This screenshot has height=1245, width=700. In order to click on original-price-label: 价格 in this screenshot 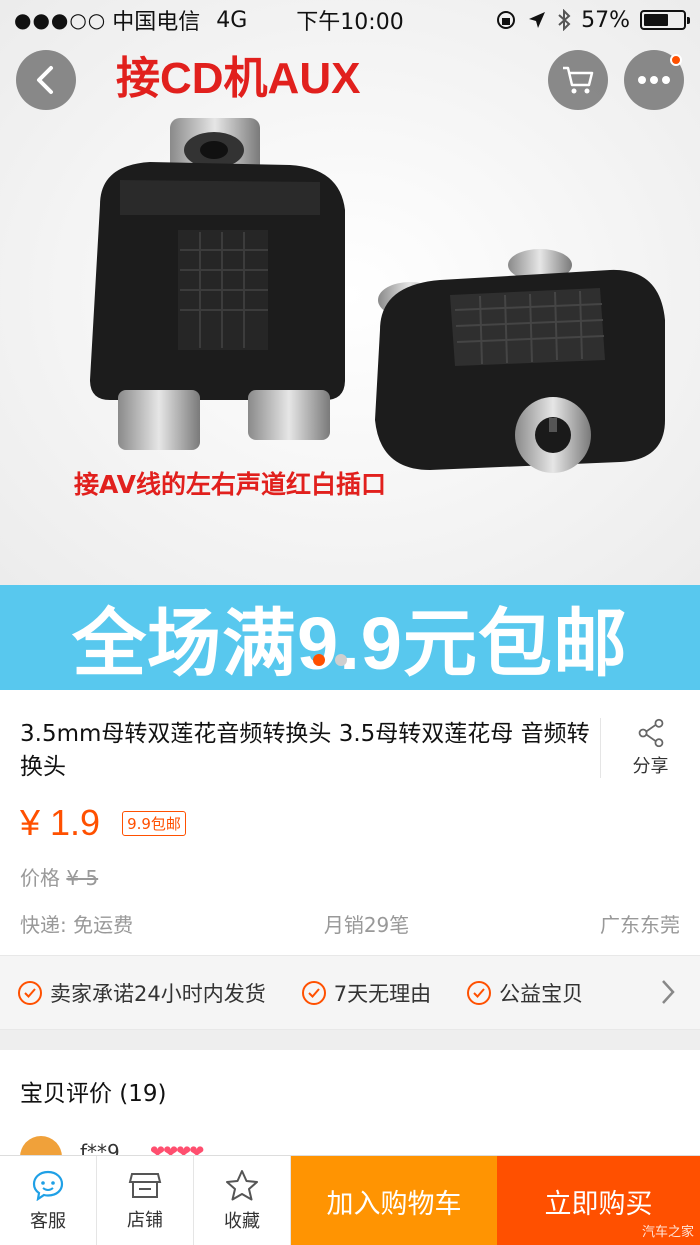, I will do `click(40, 878)`.